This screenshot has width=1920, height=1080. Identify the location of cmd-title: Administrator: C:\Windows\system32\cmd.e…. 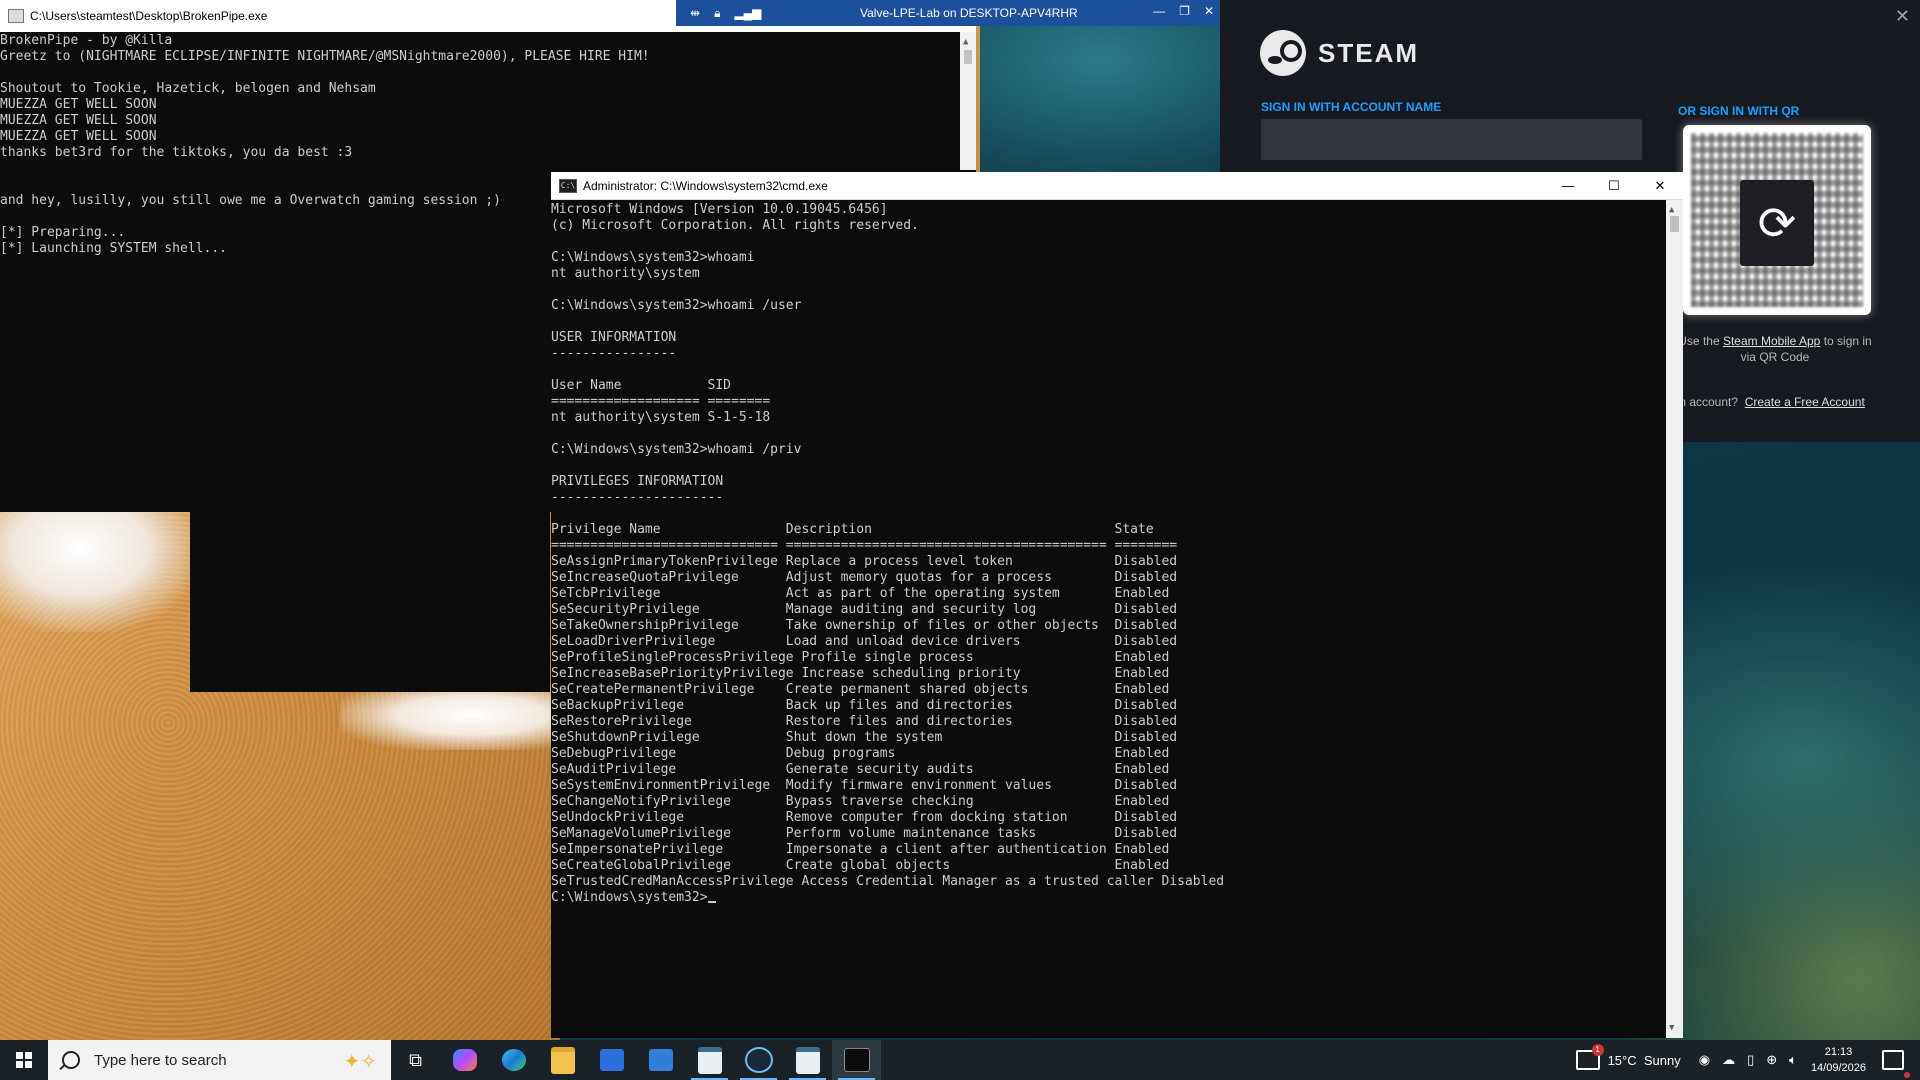
(705, 185).